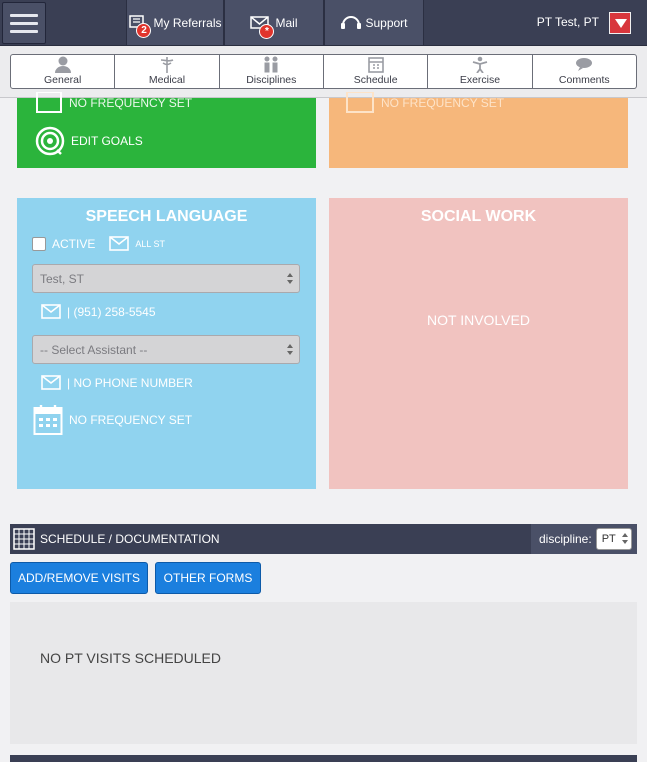 The width and height of the screenshot is (647, 762). What do you see at coordinates (39, 243) in the screenshot?
I see `active-checkbox` at bounding box center [39, 243].